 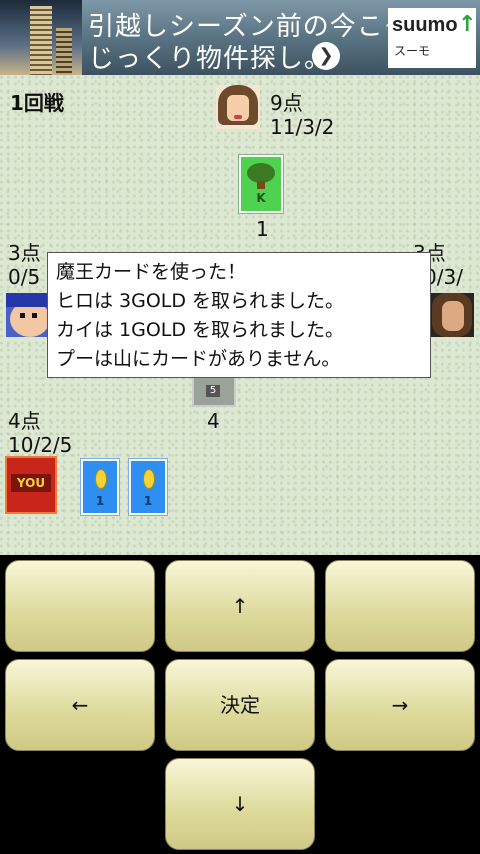 I want to click on blank-button-top-right, so click(x=400, y=606).